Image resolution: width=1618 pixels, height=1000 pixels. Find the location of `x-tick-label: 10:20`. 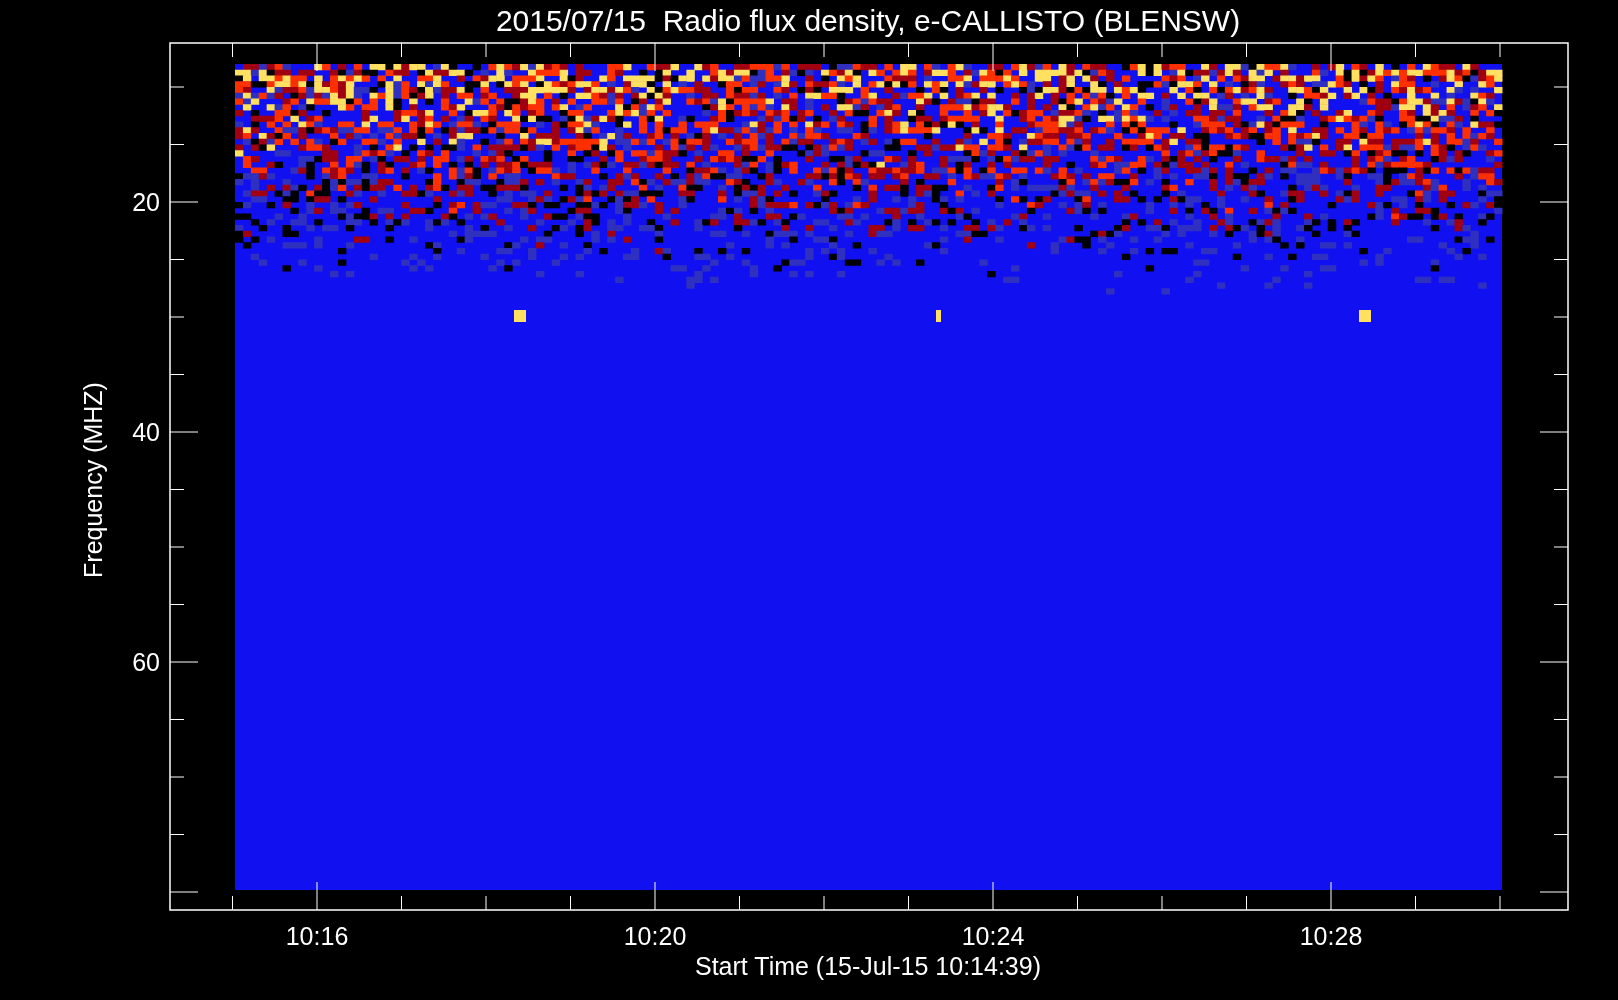

x-tick-label: 10:20 is located at coordinates (655, 936).